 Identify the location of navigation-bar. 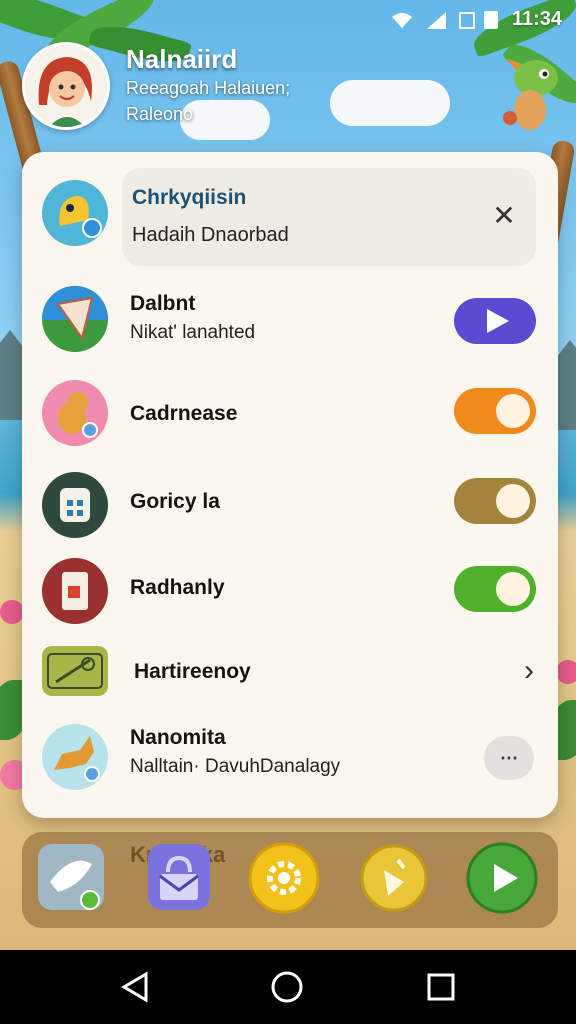
(288, 987).